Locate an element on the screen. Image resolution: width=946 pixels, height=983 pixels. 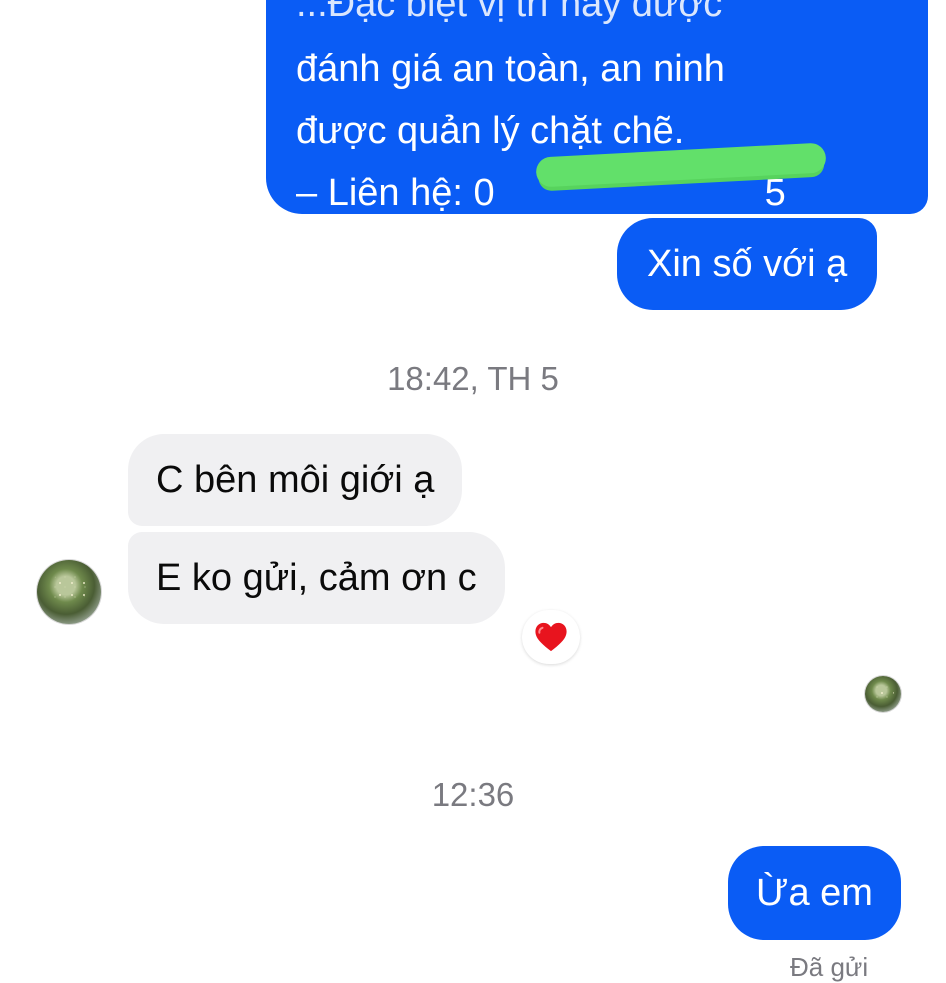
timestamp: 12:36 is located at coordinates (473, 794).